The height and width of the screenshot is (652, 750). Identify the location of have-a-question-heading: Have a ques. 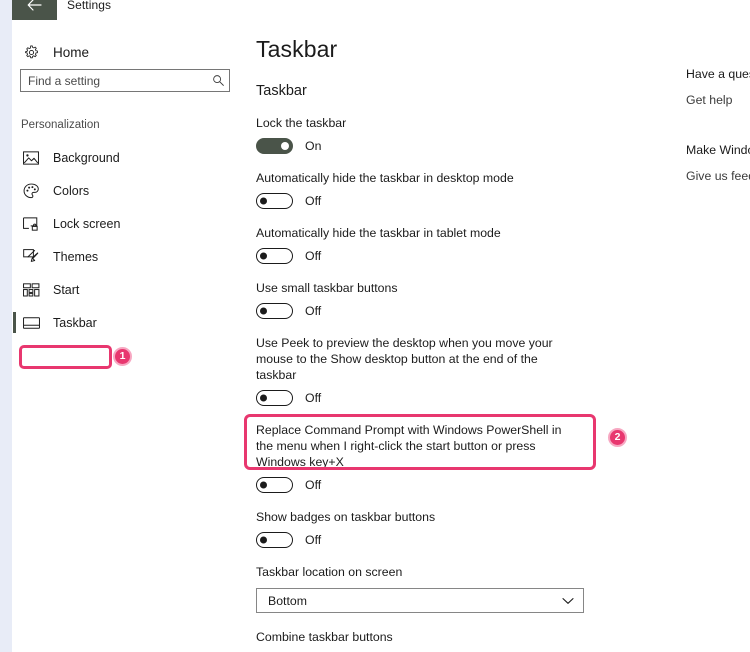
(718, 74).